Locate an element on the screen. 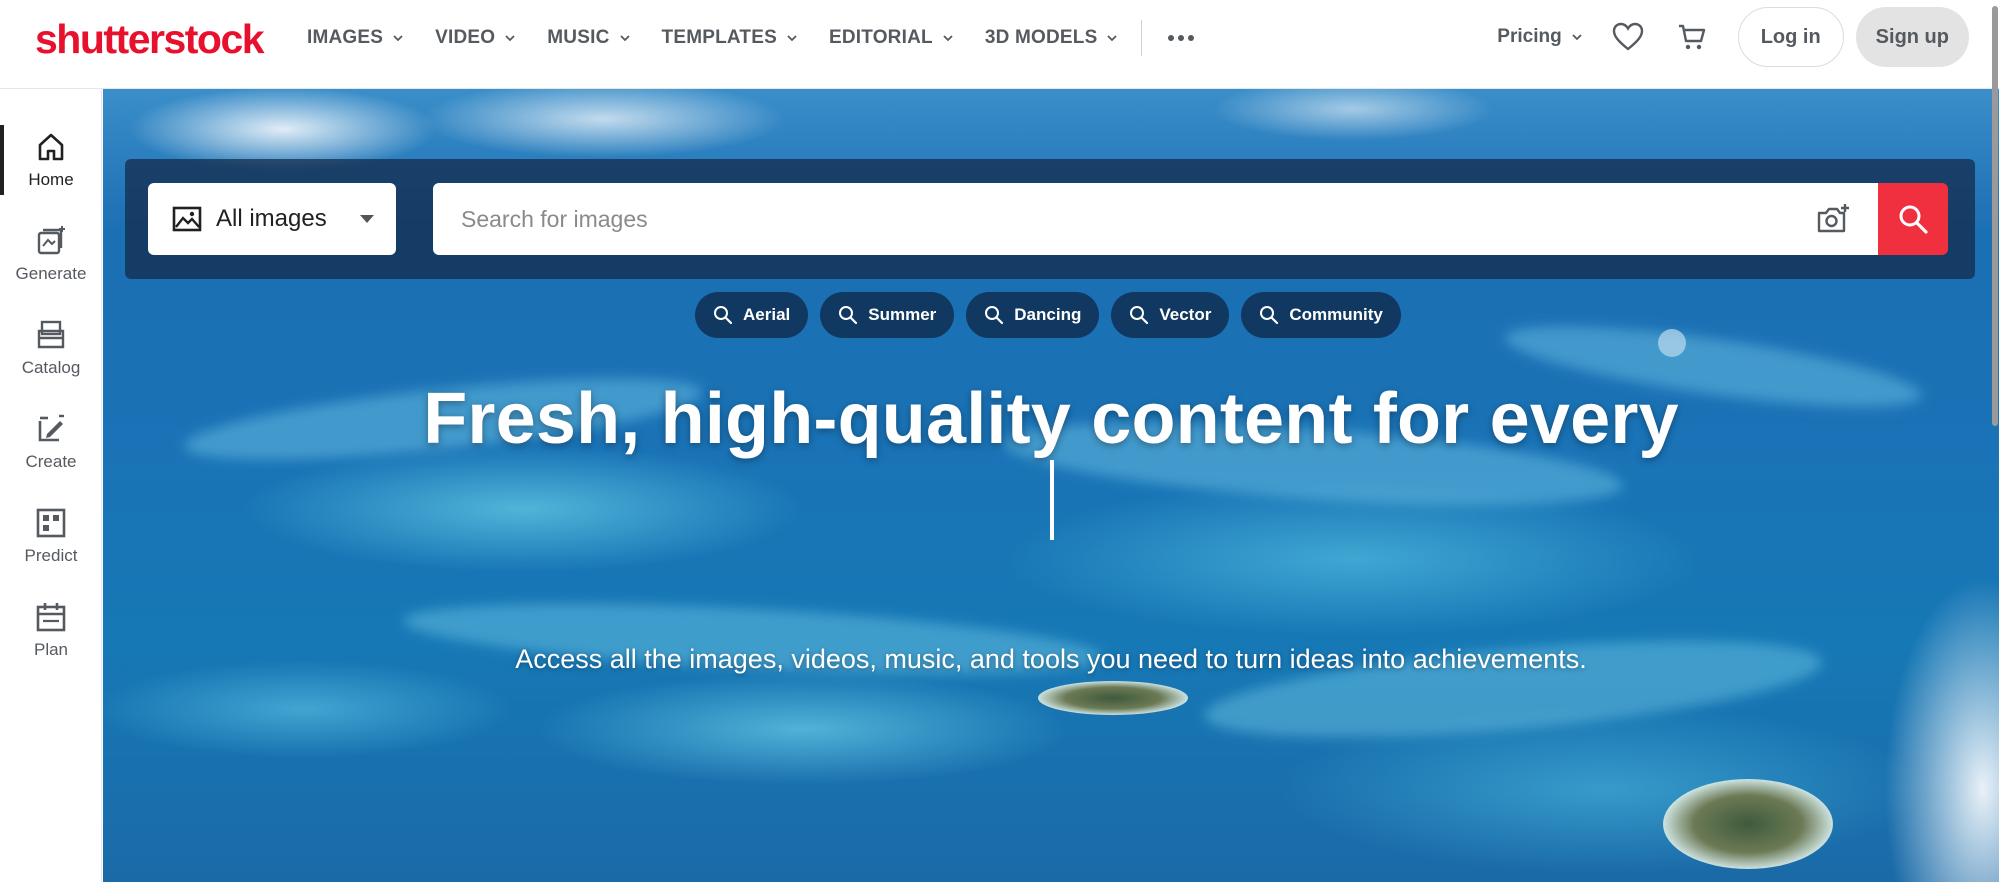 The image size is (1999, 882). nav-templates-label: TEMPLATES is located at coordinates (719, 37).